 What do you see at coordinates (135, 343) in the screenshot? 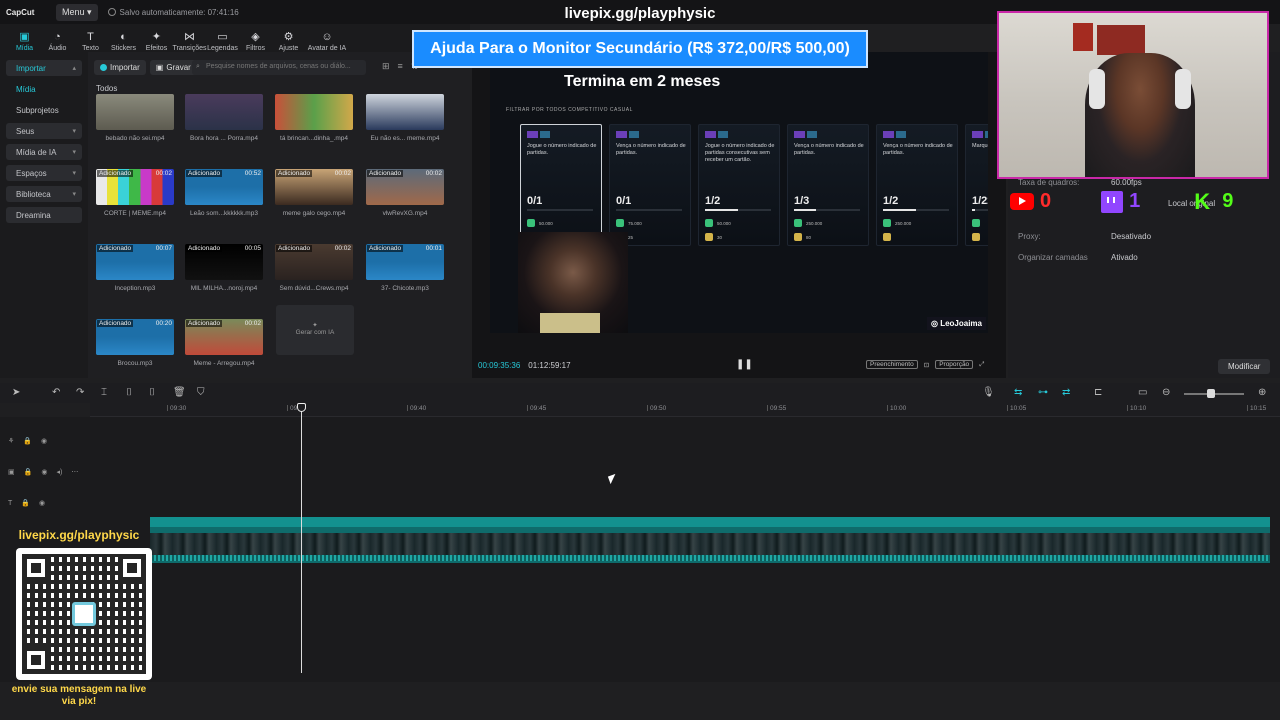
I see `media-item: Adicionado 00:20 Brocou.mp3` at bounding box center [135, 343].